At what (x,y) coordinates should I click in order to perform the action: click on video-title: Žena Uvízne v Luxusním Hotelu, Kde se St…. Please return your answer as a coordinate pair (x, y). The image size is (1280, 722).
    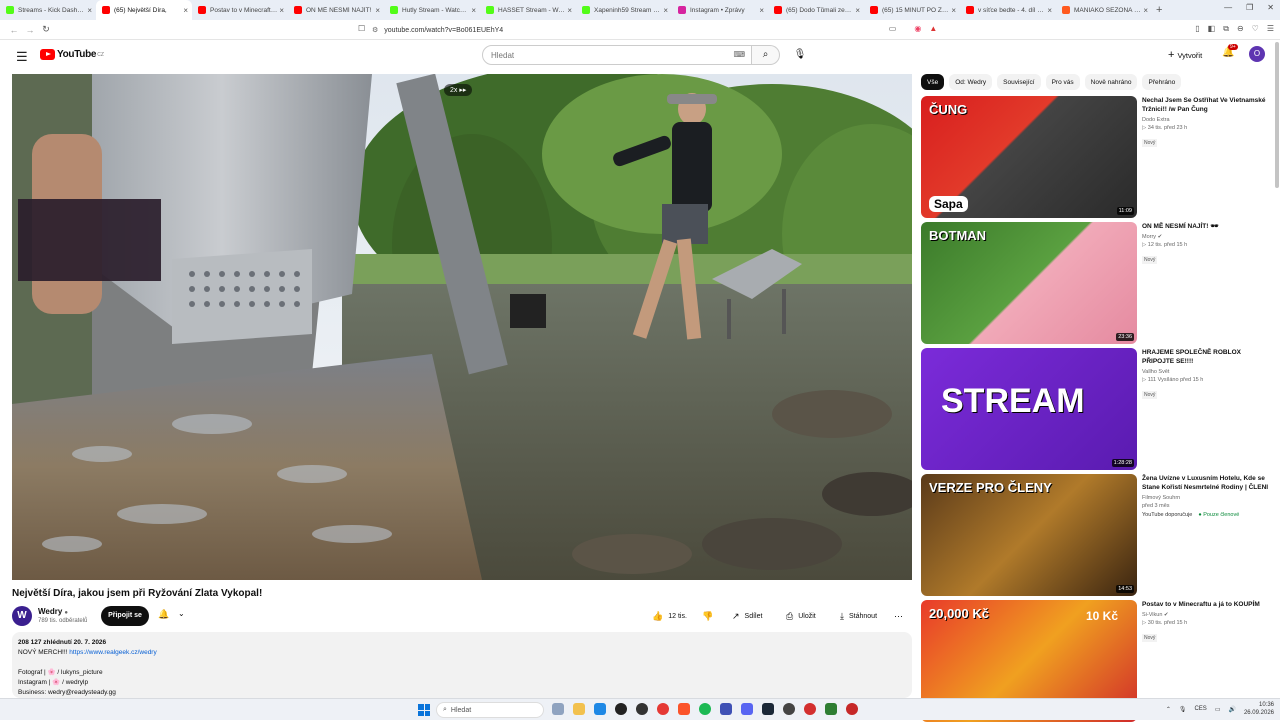
    Looking at the image, I should click on (1207, 483).